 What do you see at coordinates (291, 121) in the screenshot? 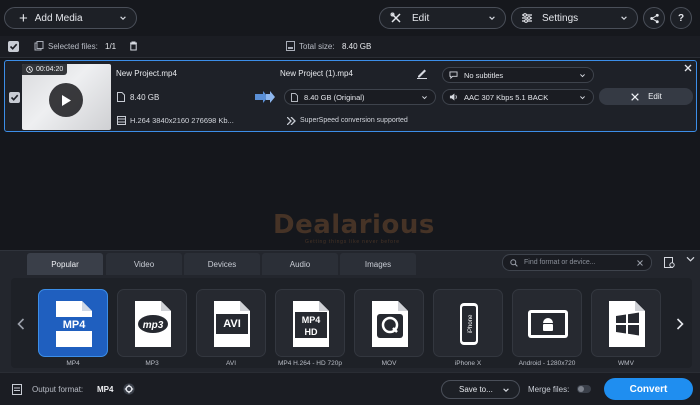
I see `superspeed-icon` at bounding box center [291, 121].